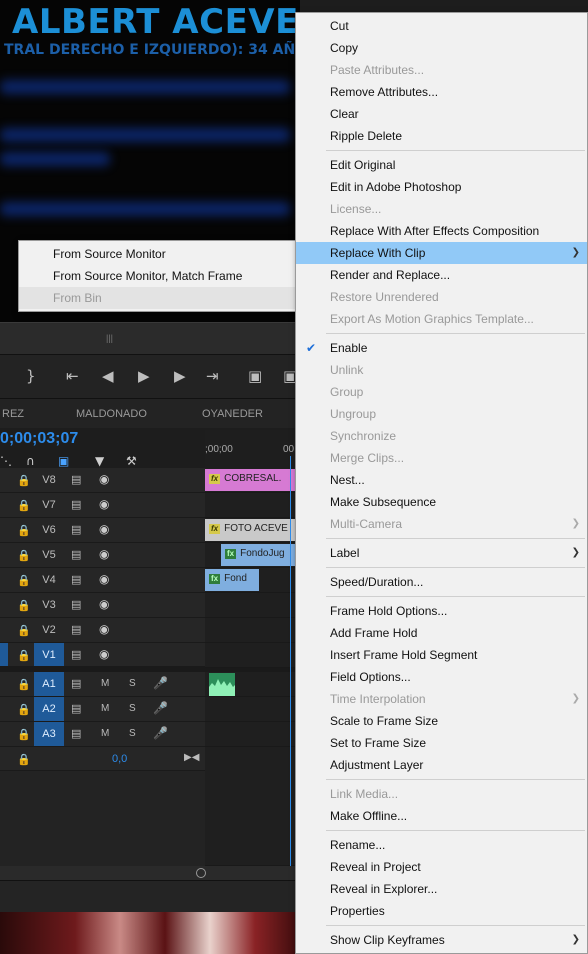  I want to click on menu-item-from-source-monitor-match-frame: From Source Monitor, Match Frame, so click(157, 276).